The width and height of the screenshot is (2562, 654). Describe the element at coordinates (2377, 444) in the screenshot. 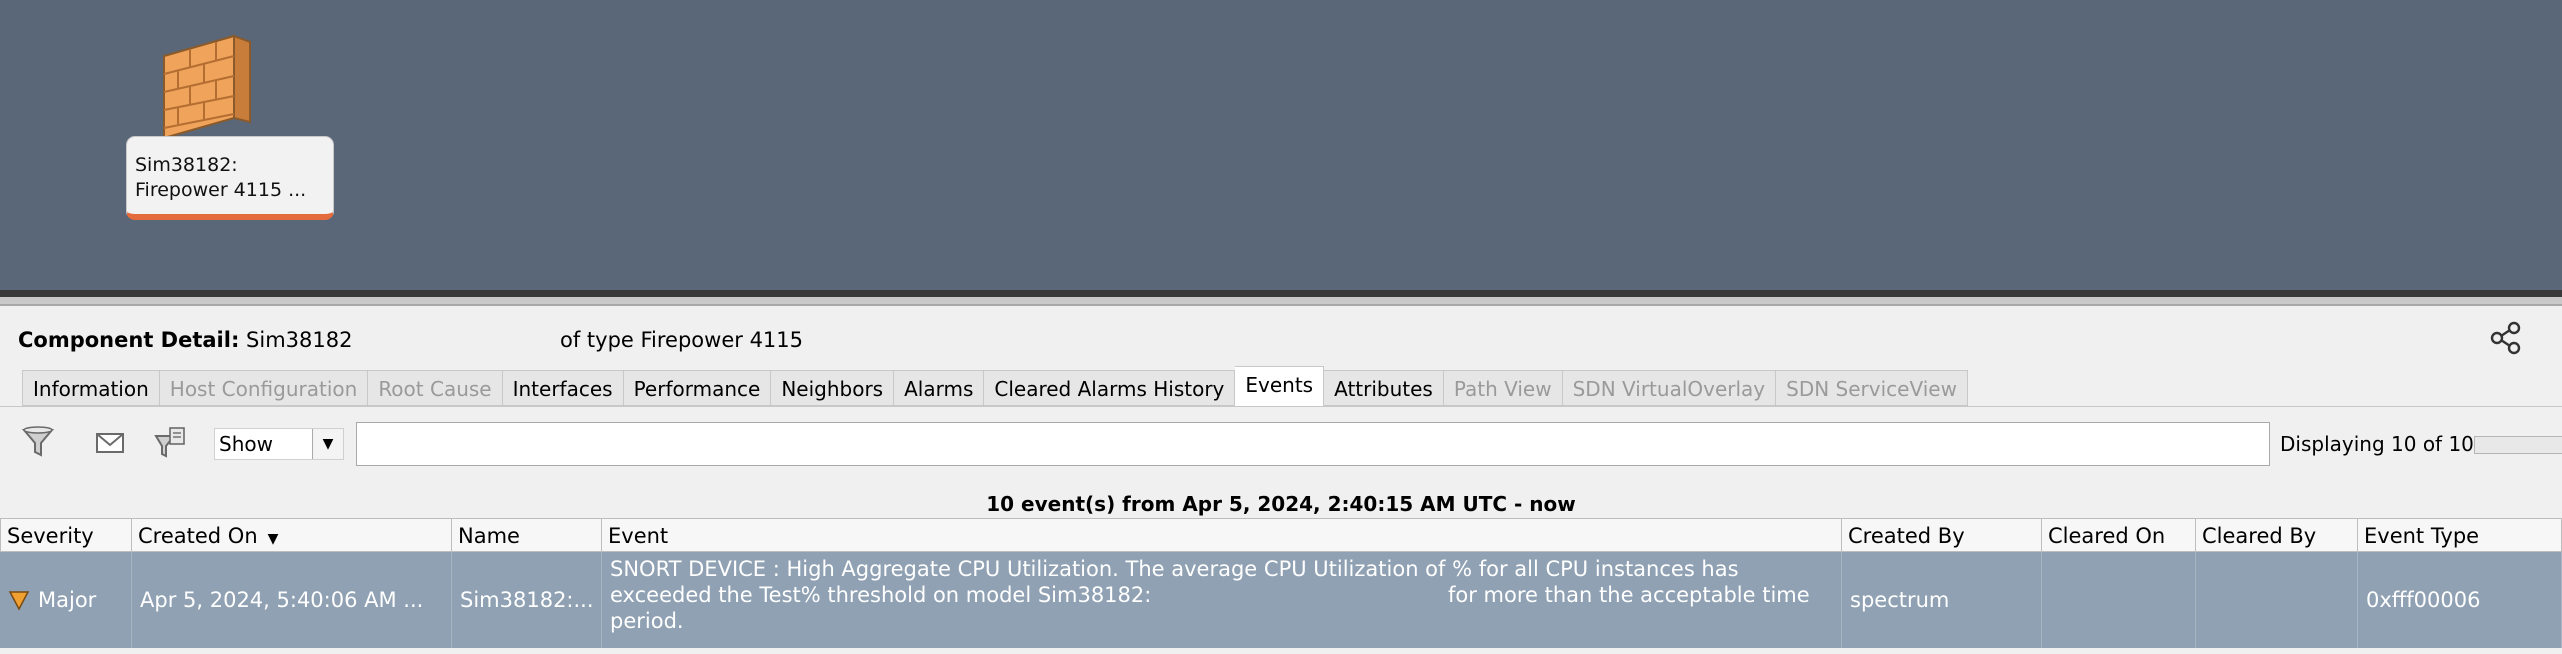

I see `display-count: Displaying 10 of 10` at that location.